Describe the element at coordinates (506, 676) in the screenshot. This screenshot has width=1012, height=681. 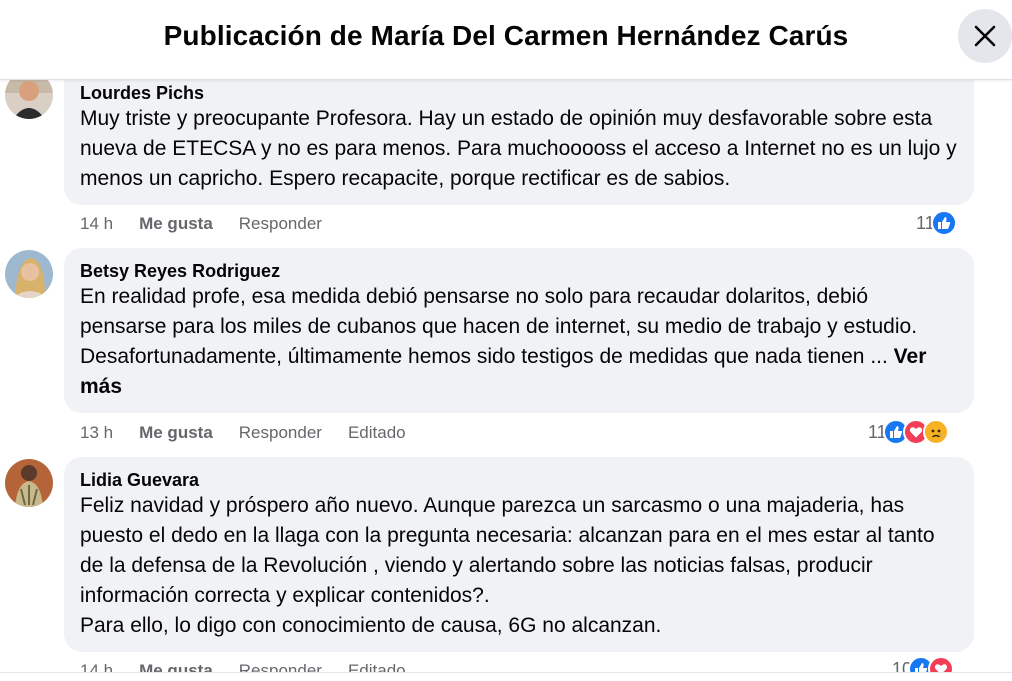
I see `bottom-divider` at that location.